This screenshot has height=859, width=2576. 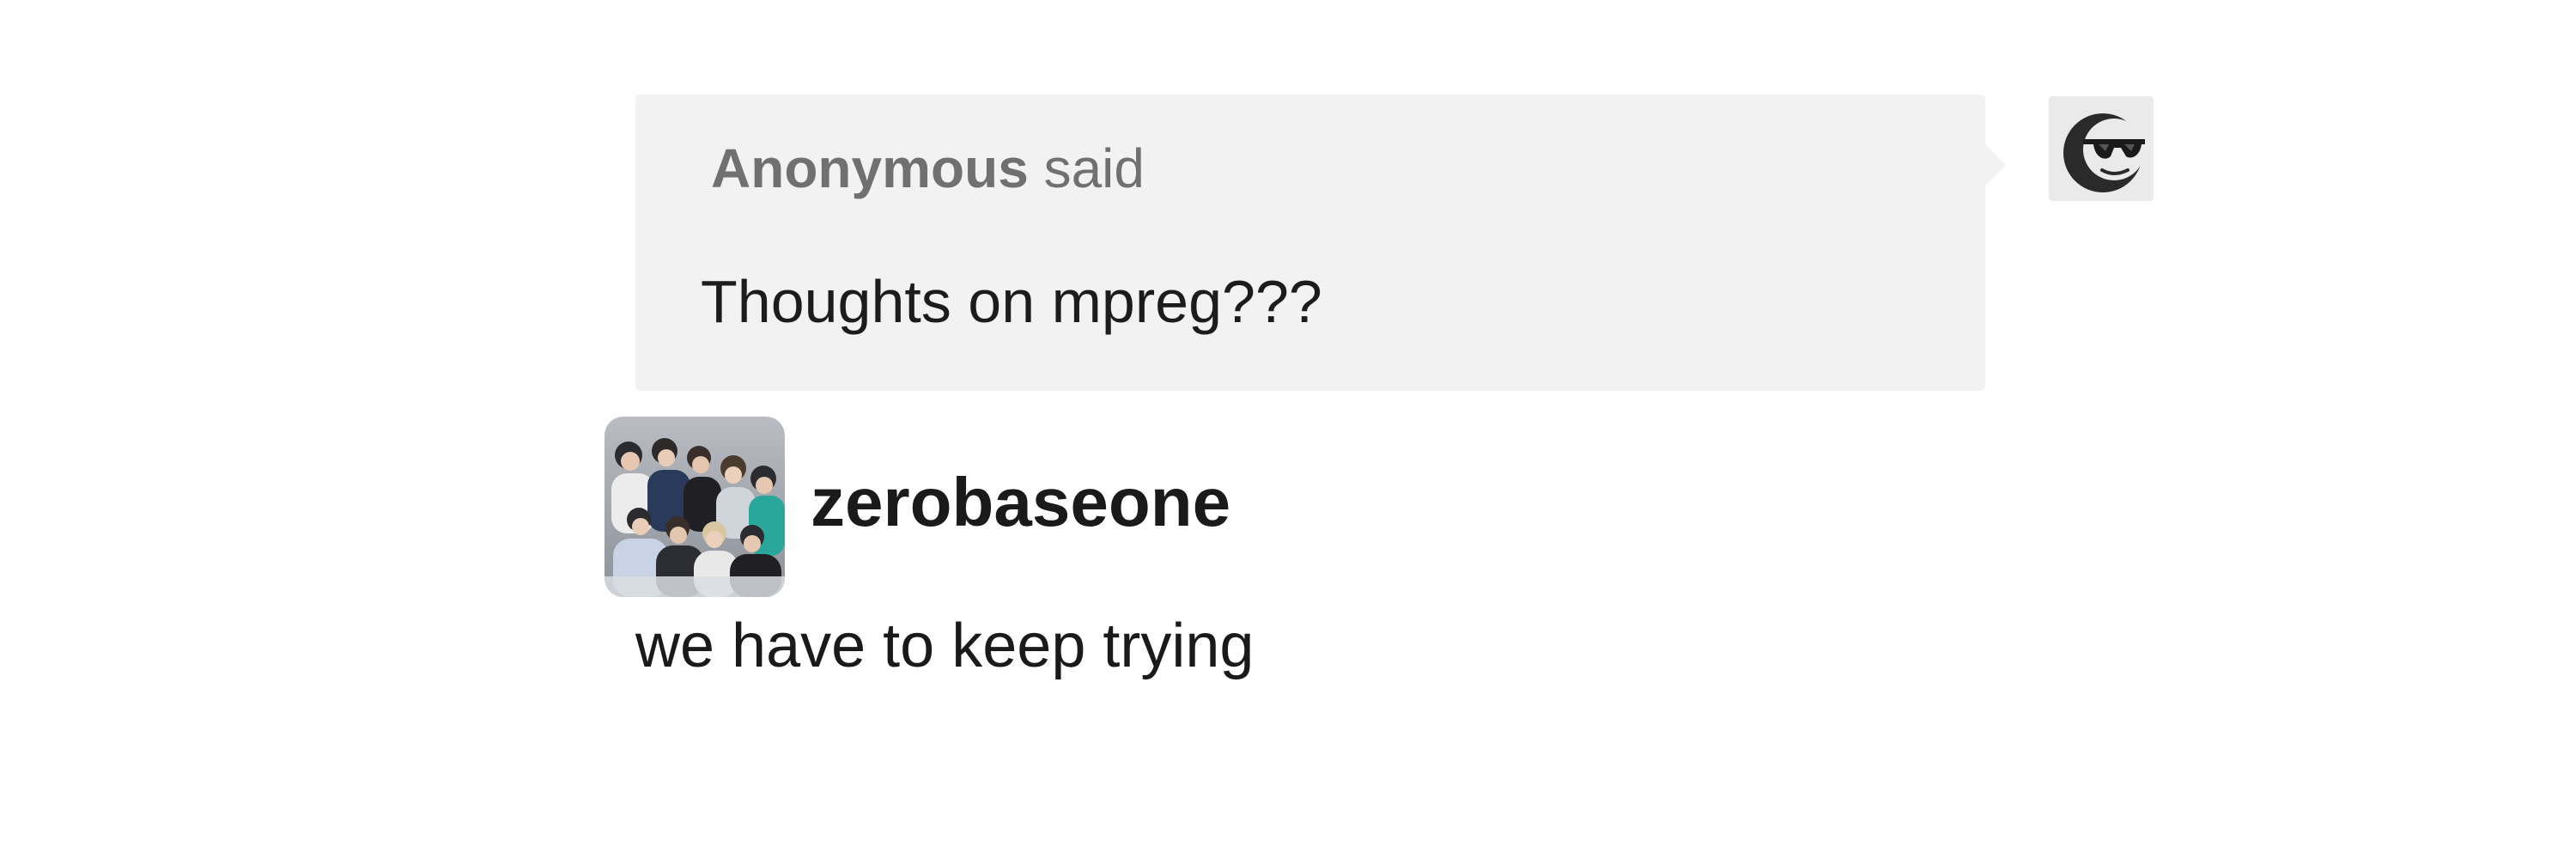 I want to click on anonymous-sunglasses-icon, so click(x=2104, y=153).